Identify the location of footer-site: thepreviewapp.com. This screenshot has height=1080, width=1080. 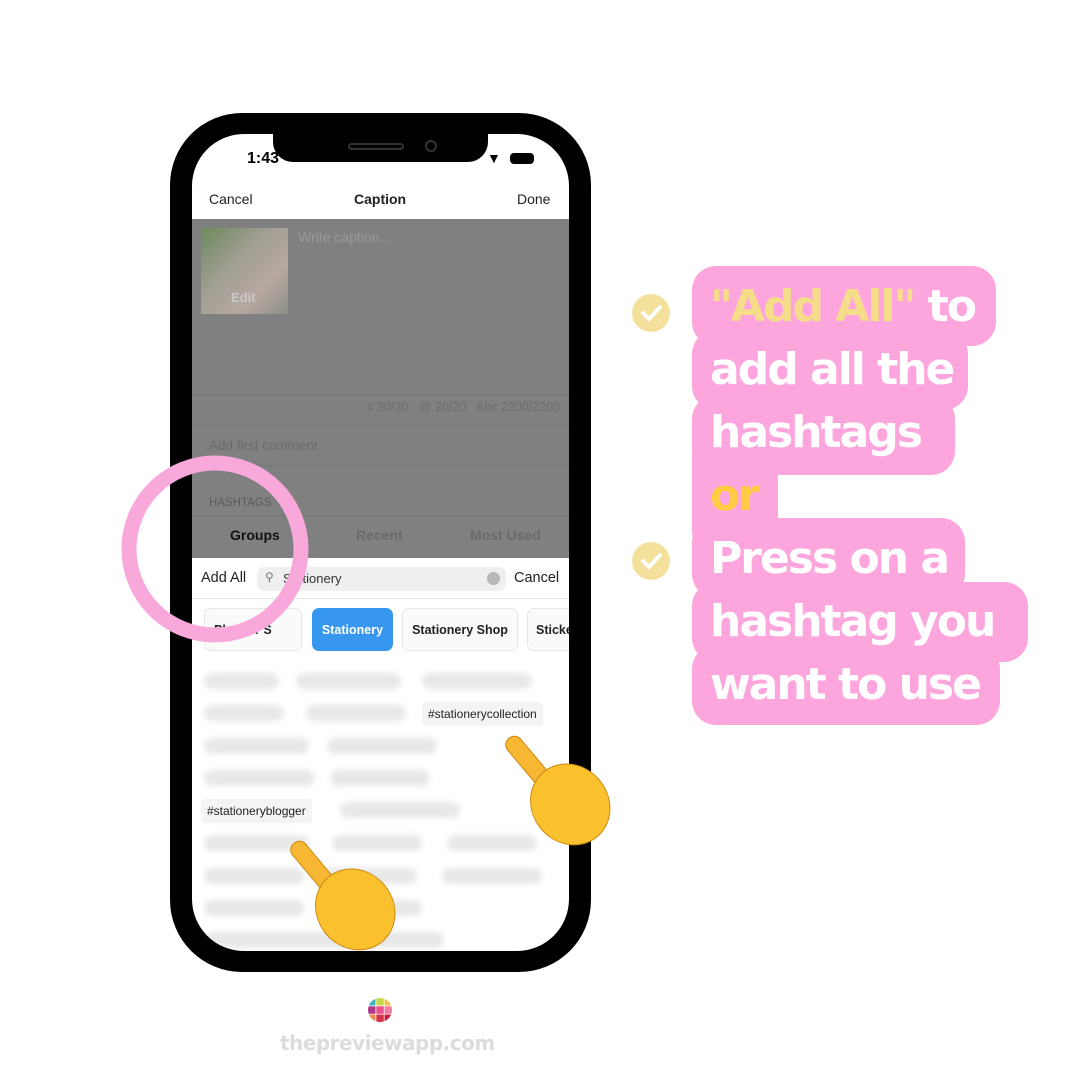
(387, 1043).